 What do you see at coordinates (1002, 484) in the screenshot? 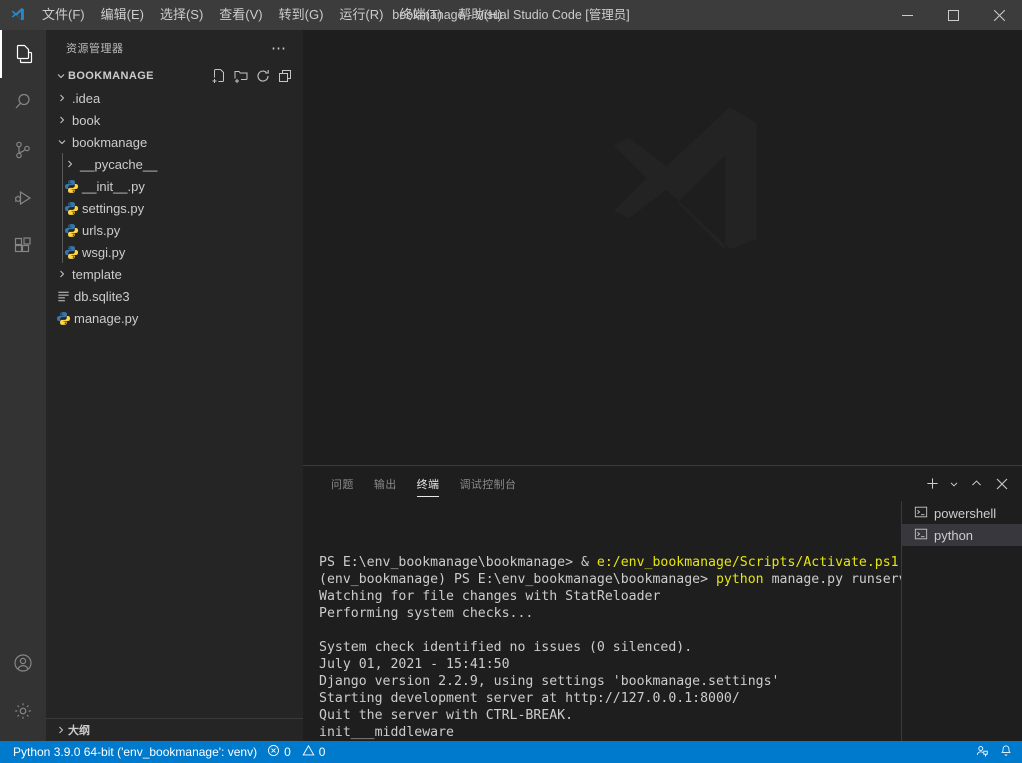
I see `close-panel-button` at bounding box center [1002, 484].